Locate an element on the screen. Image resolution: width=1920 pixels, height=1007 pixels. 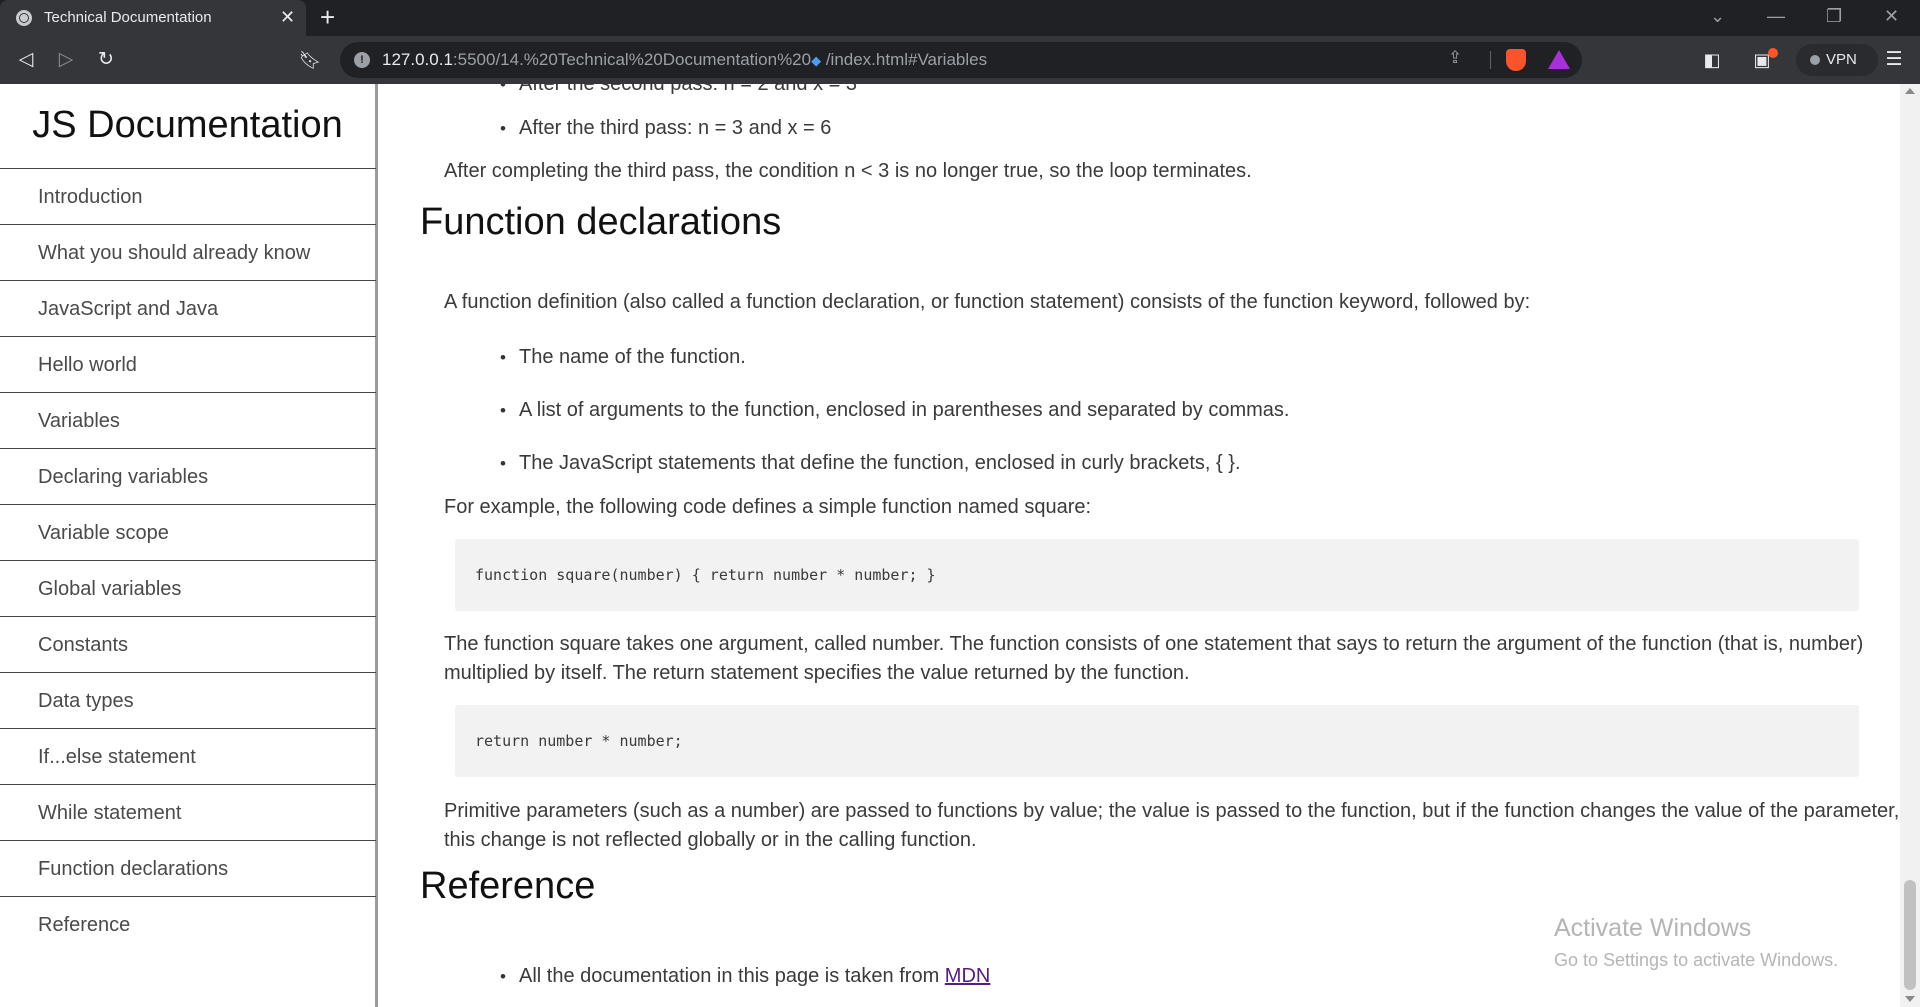
scroll-down-icon is located at coordinates (1910, 999).